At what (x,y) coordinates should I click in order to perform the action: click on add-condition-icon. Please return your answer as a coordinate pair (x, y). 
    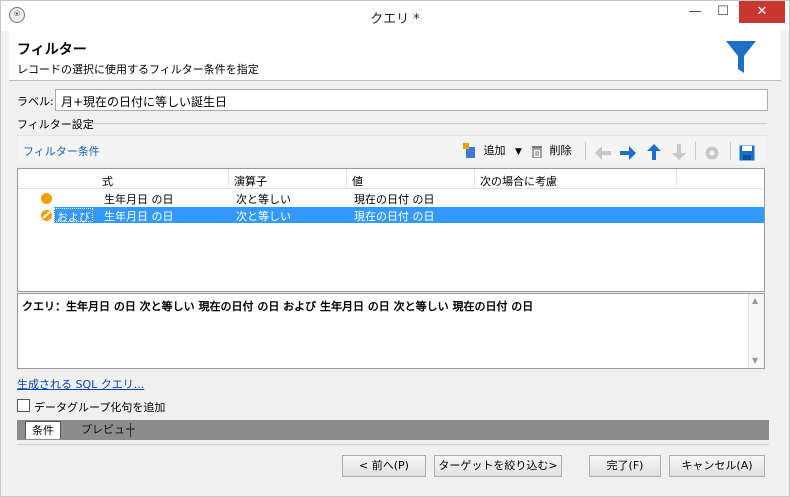
    Looking at the image, I should click on (469, 150).